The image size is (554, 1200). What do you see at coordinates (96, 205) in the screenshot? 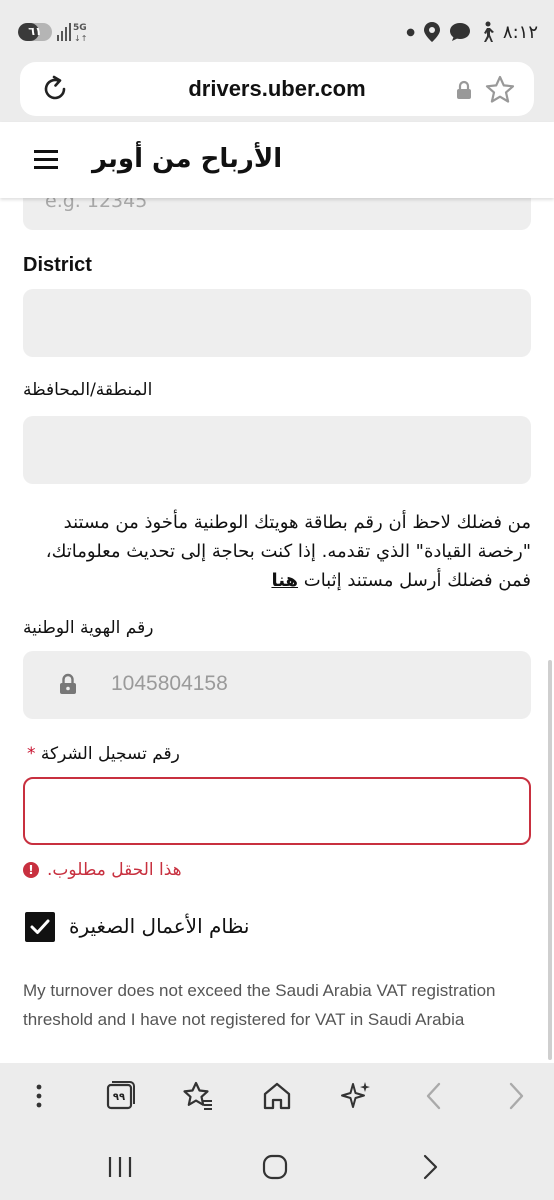
I see `previous-input-placeholder: e.g. 12345` at bounding box center [96, 205].